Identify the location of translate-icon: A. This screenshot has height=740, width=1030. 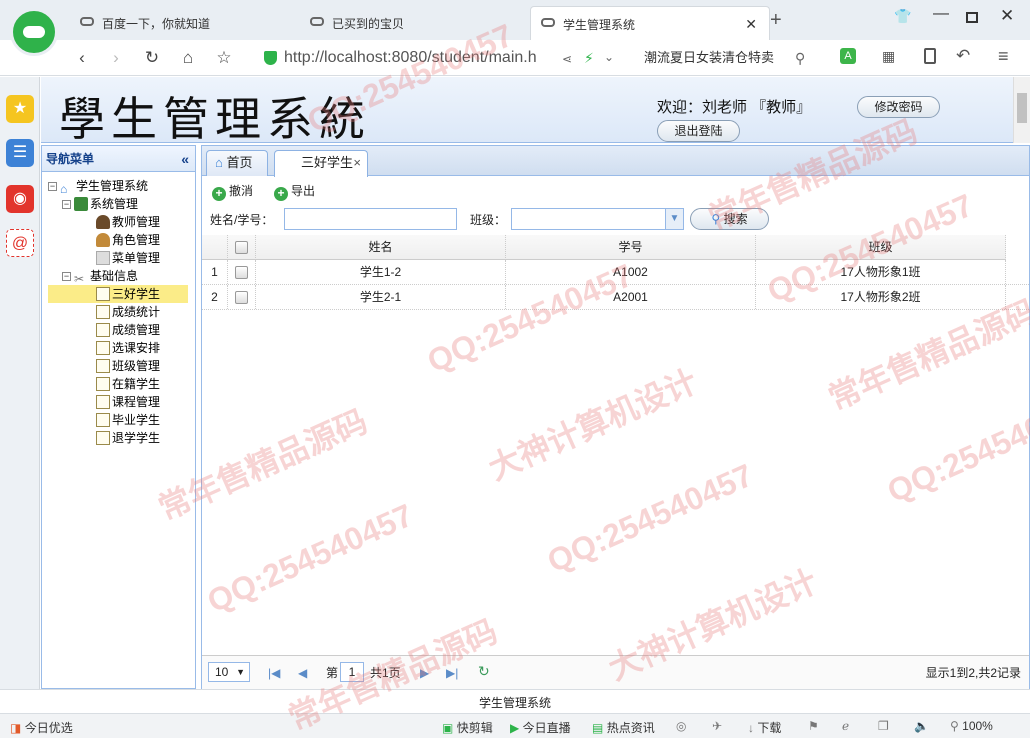
(848, 56).